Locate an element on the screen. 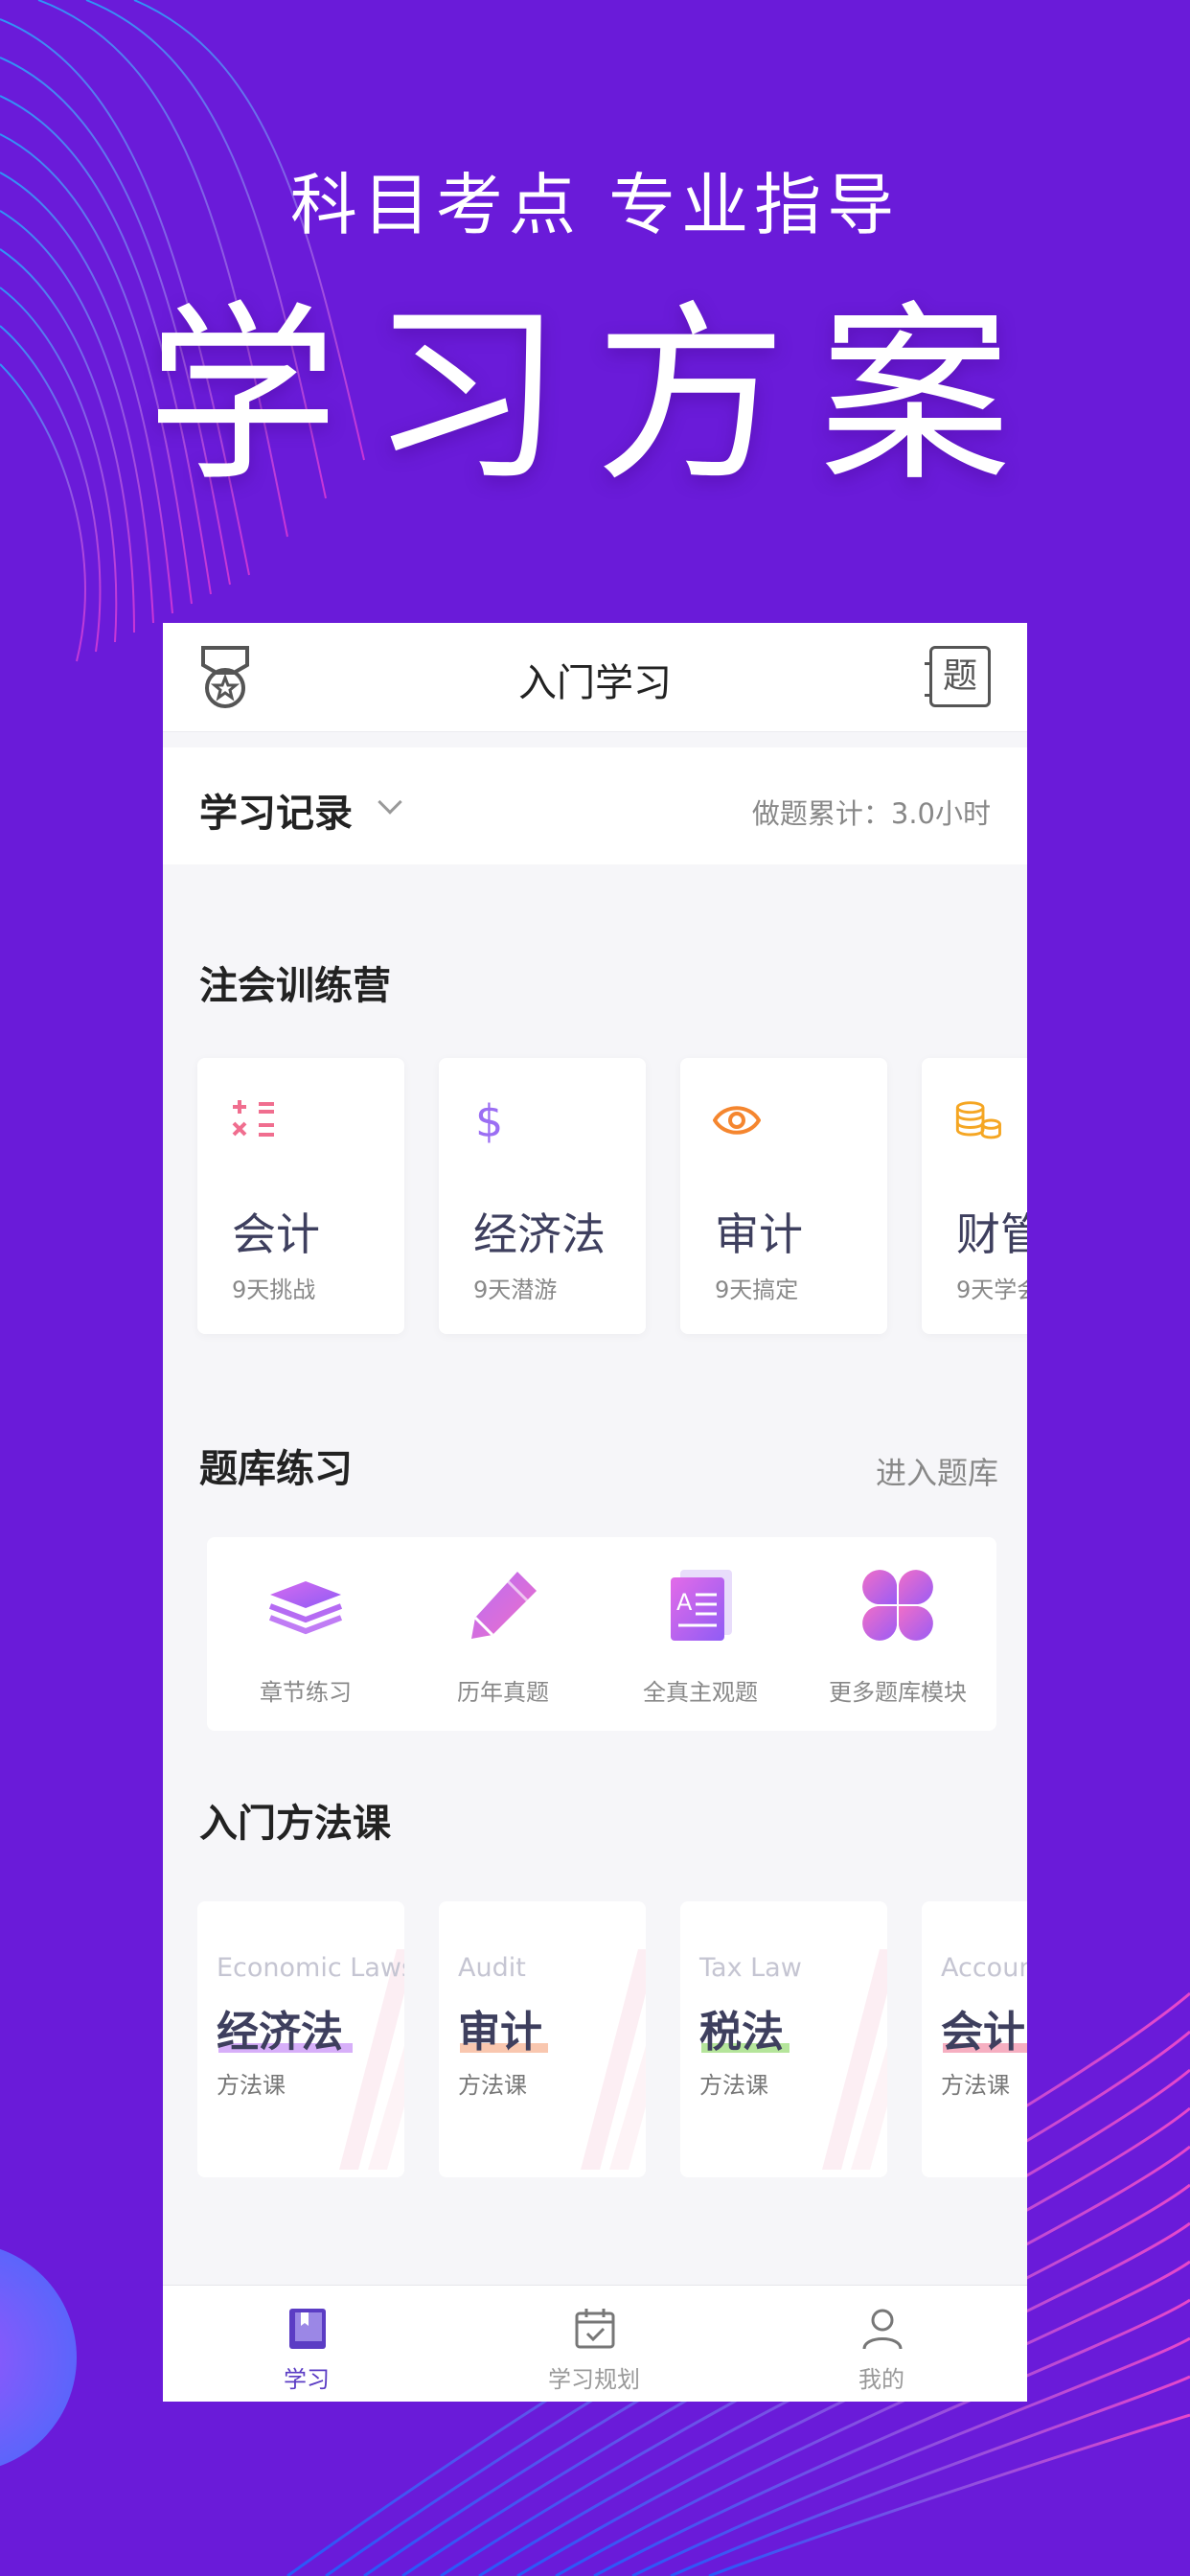 The width and height of the screenshot is (1190, 2576). bank-item-chapter: 章节练习 is located at coordinates (305, 1642).